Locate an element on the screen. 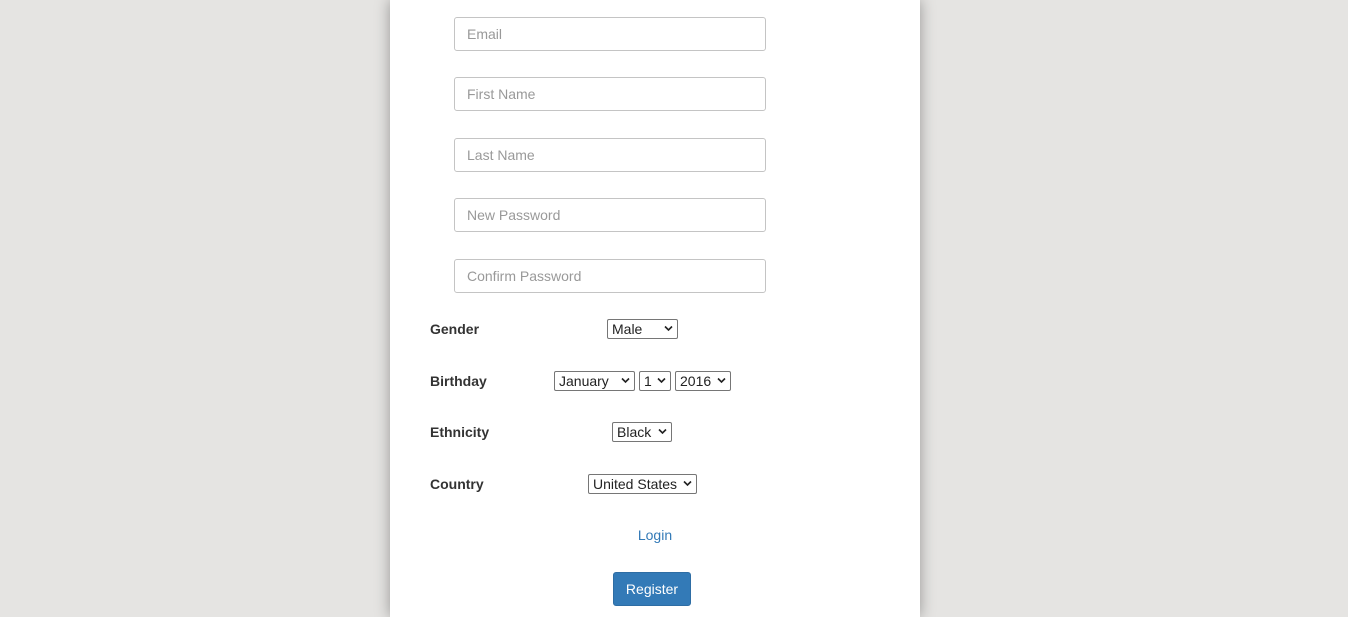  login-link: Login is located at coordinates (655, 535).